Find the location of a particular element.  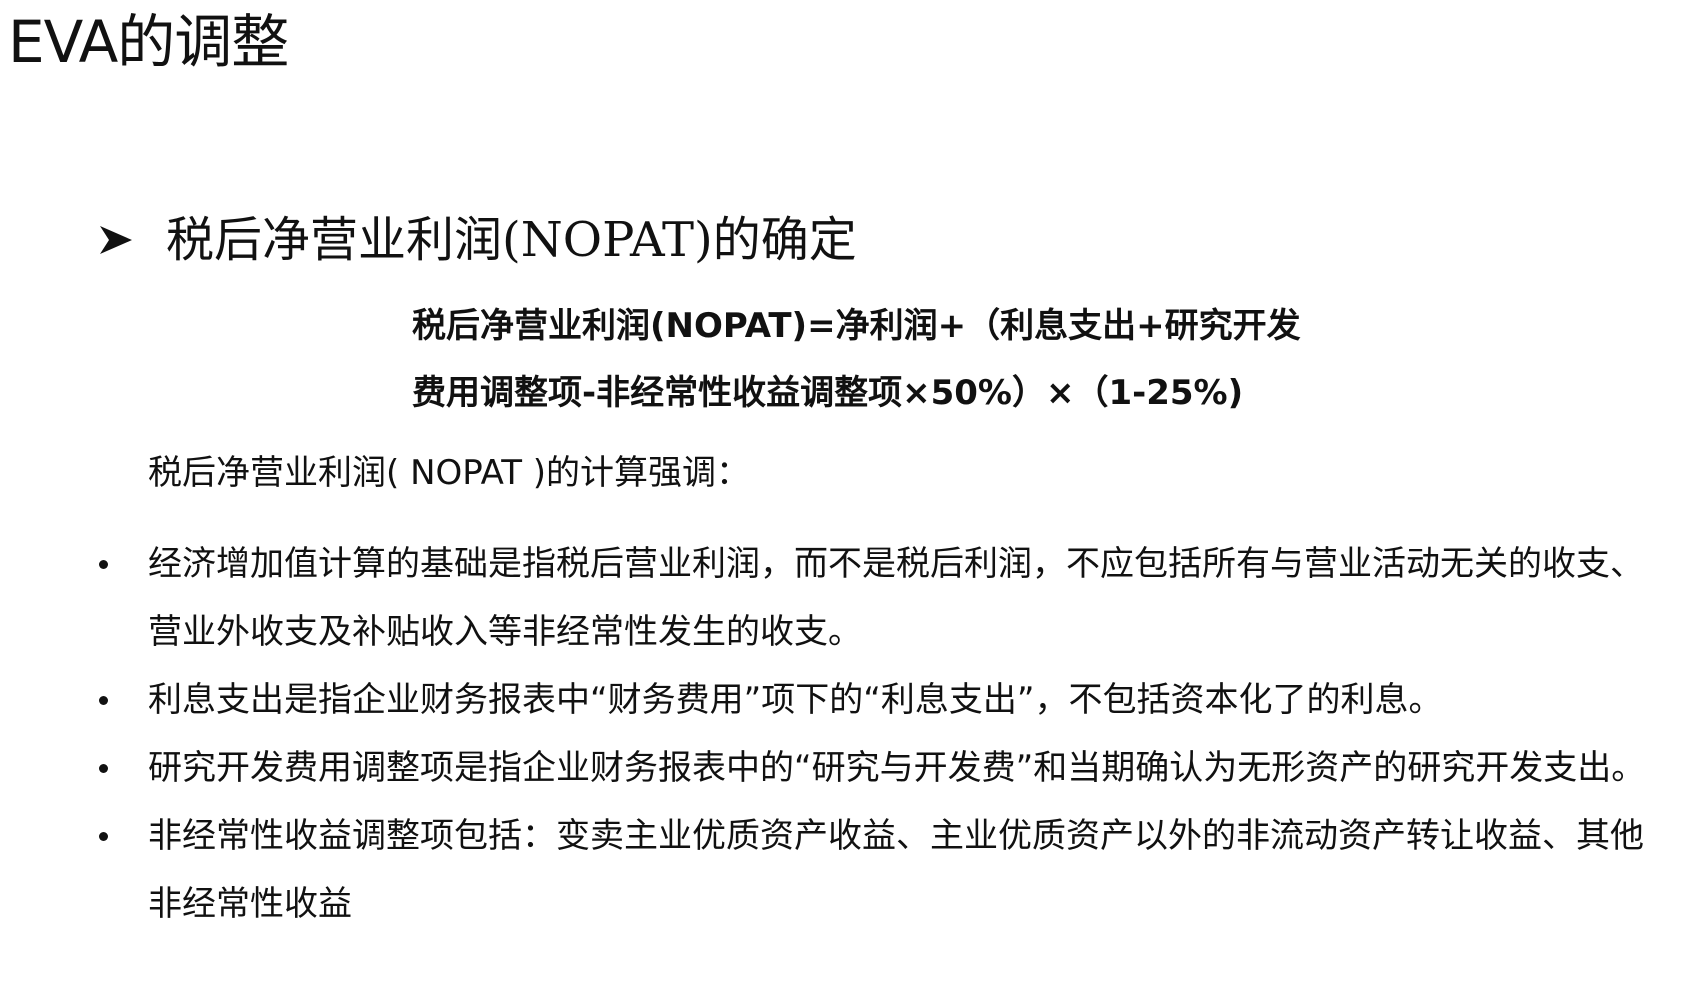

formula-line-1: 税后净营业利润(NOPAT)=净利润+（利息支出+研究开发 is located at coordinates (856, 326).